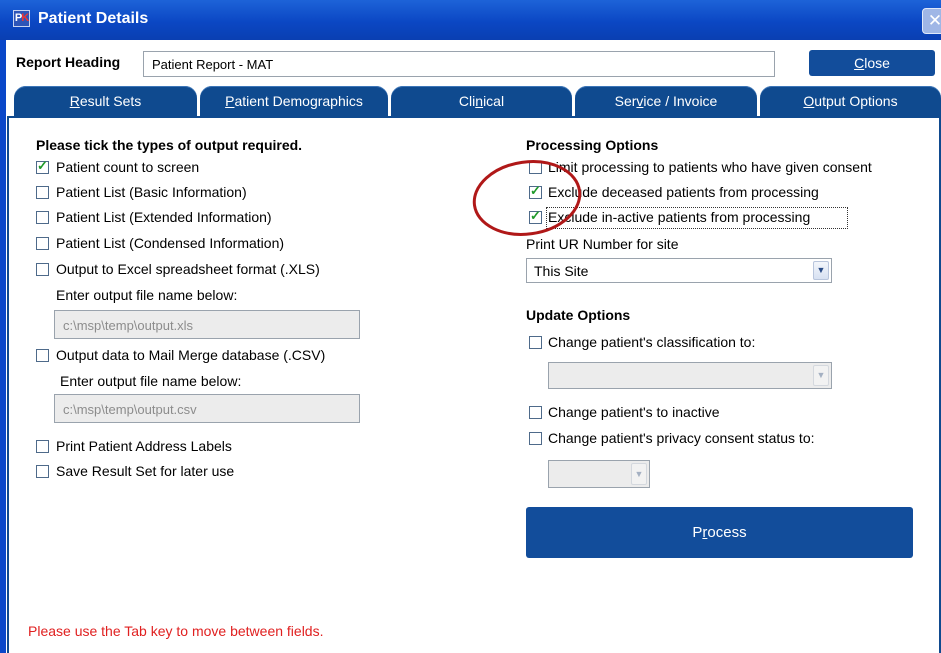 This screenshot has height=653, width=941. I want to click on save-result-set-label: Save Result Set for later use, so click(145, 471).